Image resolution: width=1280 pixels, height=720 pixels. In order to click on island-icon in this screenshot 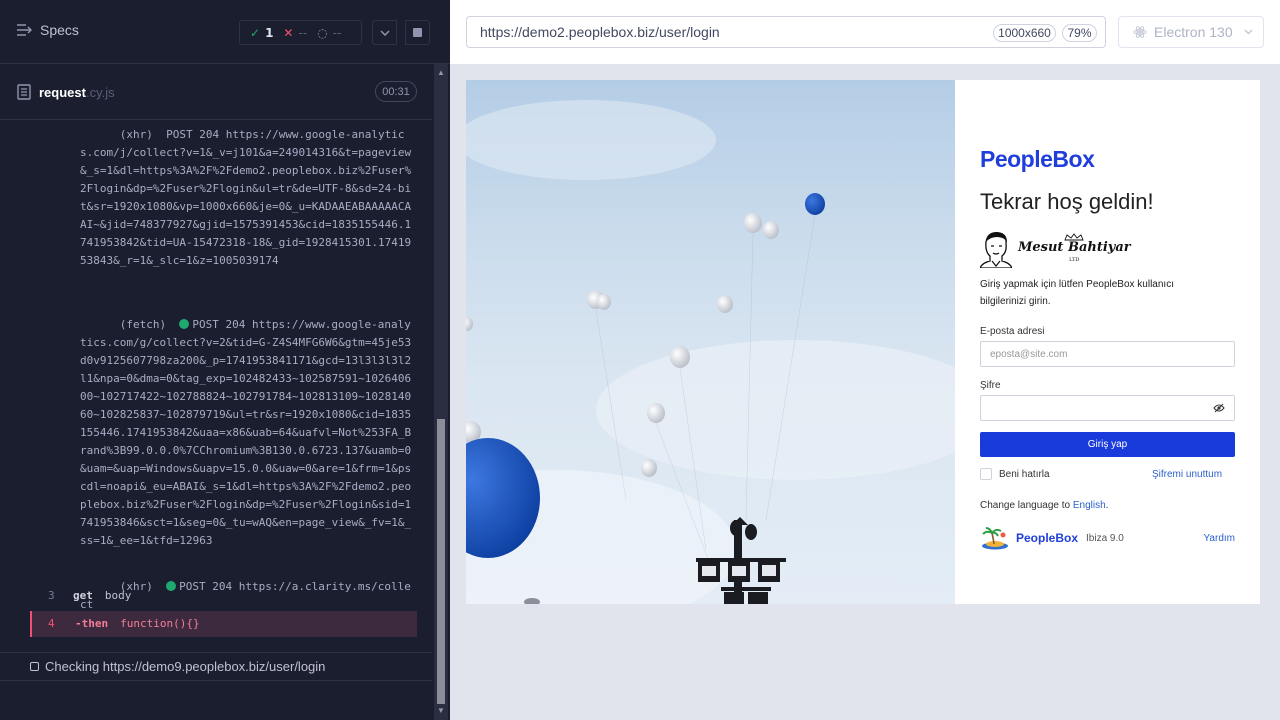, I will do `click(995, 538)`.